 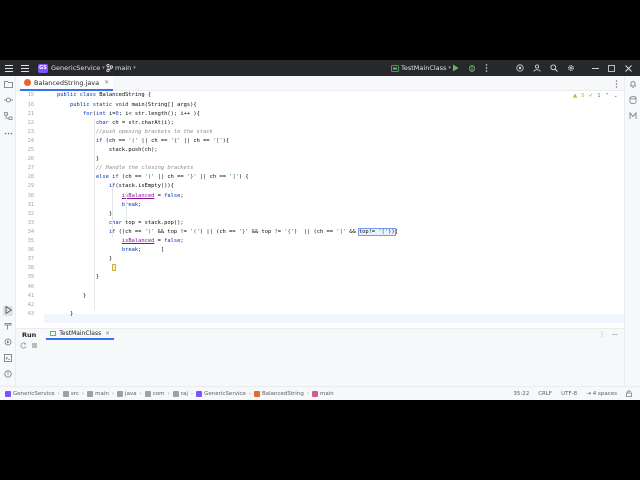 What do you see at coordinates (25, 196) in the screenshot?
I see `line-number: 30` at bounding box center [25, 196].